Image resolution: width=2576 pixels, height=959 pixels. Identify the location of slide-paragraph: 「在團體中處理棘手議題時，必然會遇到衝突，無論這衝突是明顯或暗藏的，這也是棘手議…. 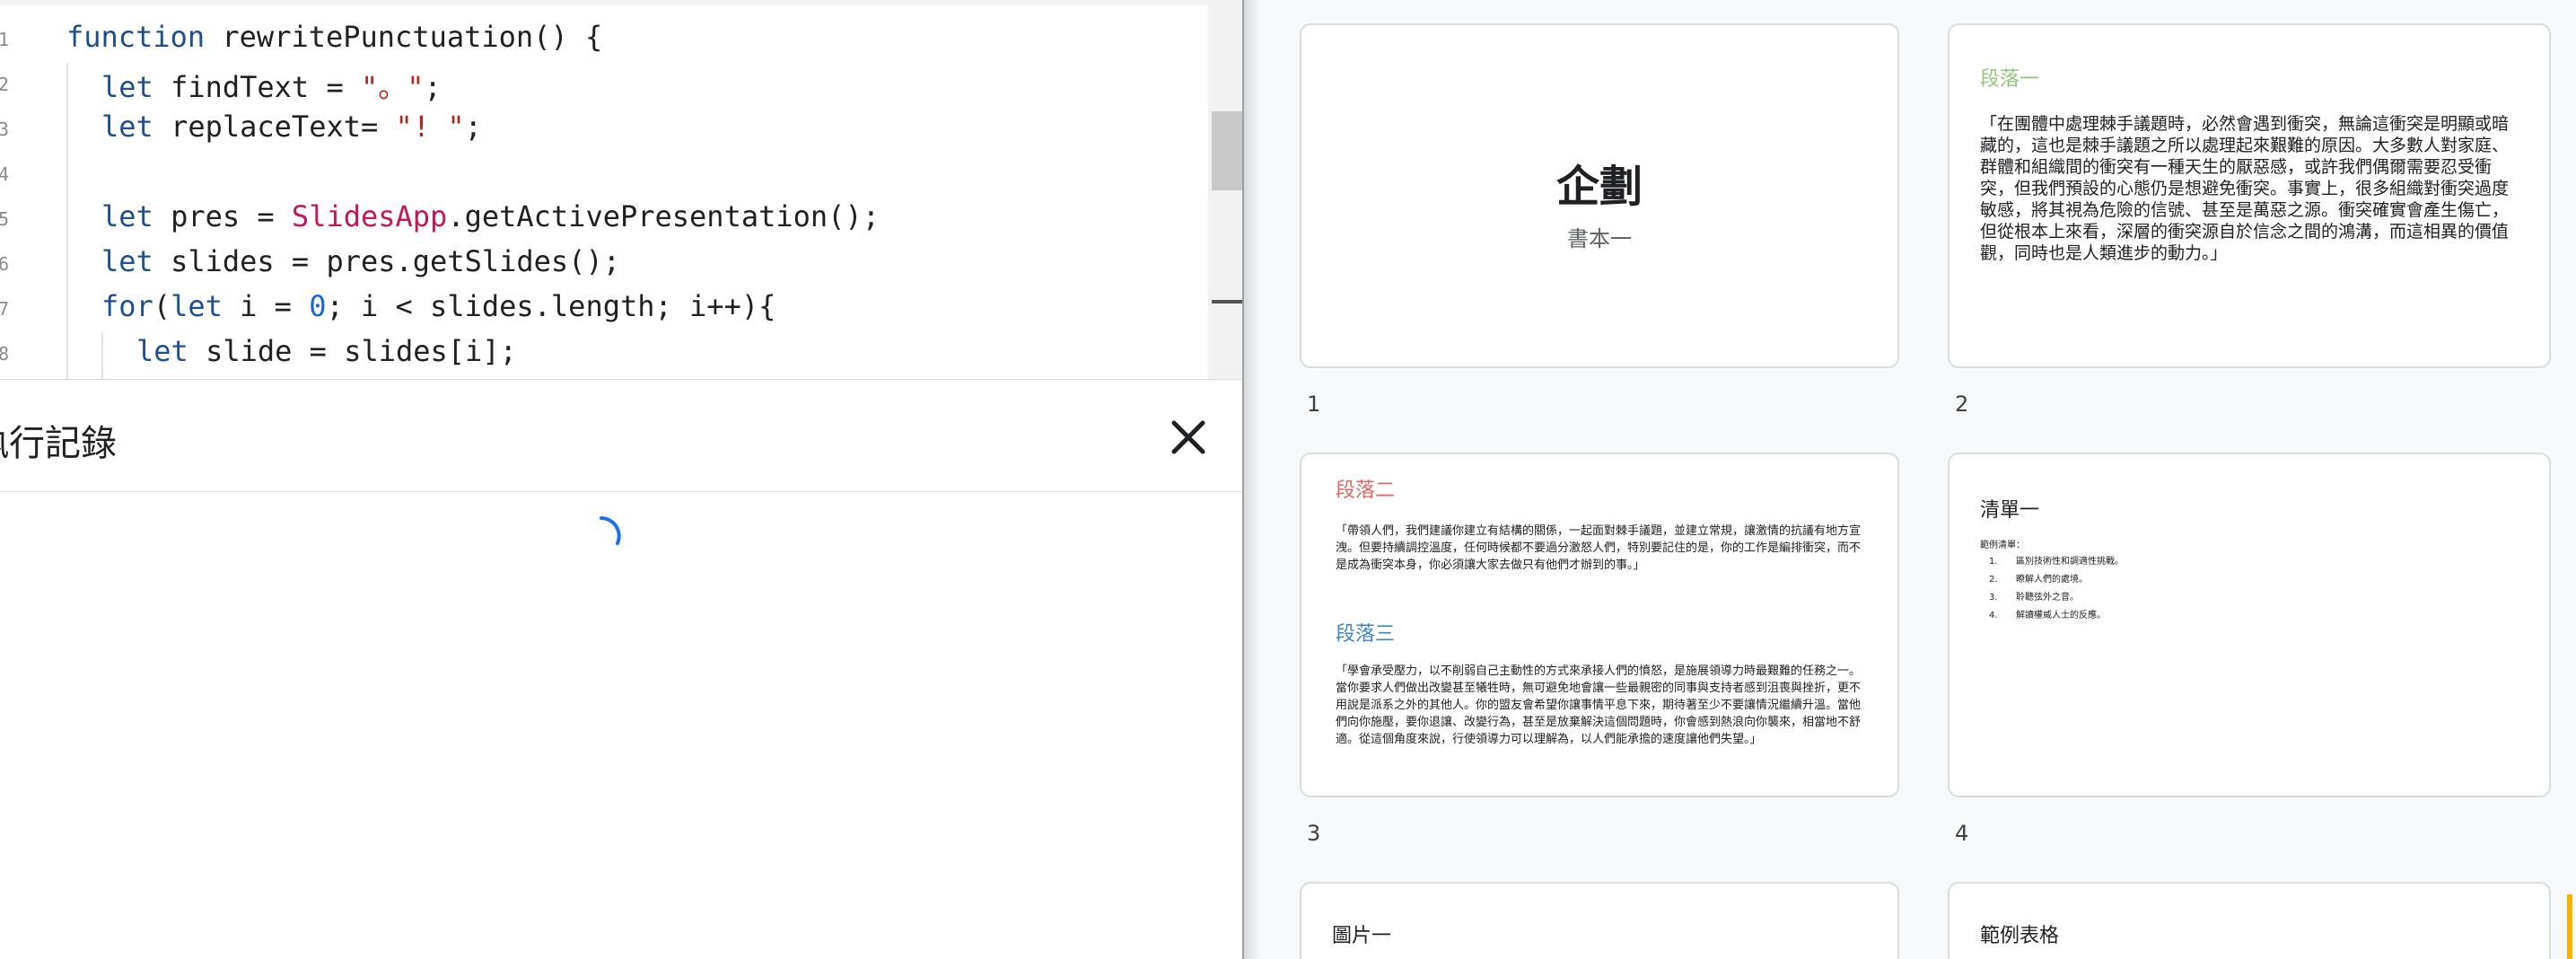
(2245, 188).